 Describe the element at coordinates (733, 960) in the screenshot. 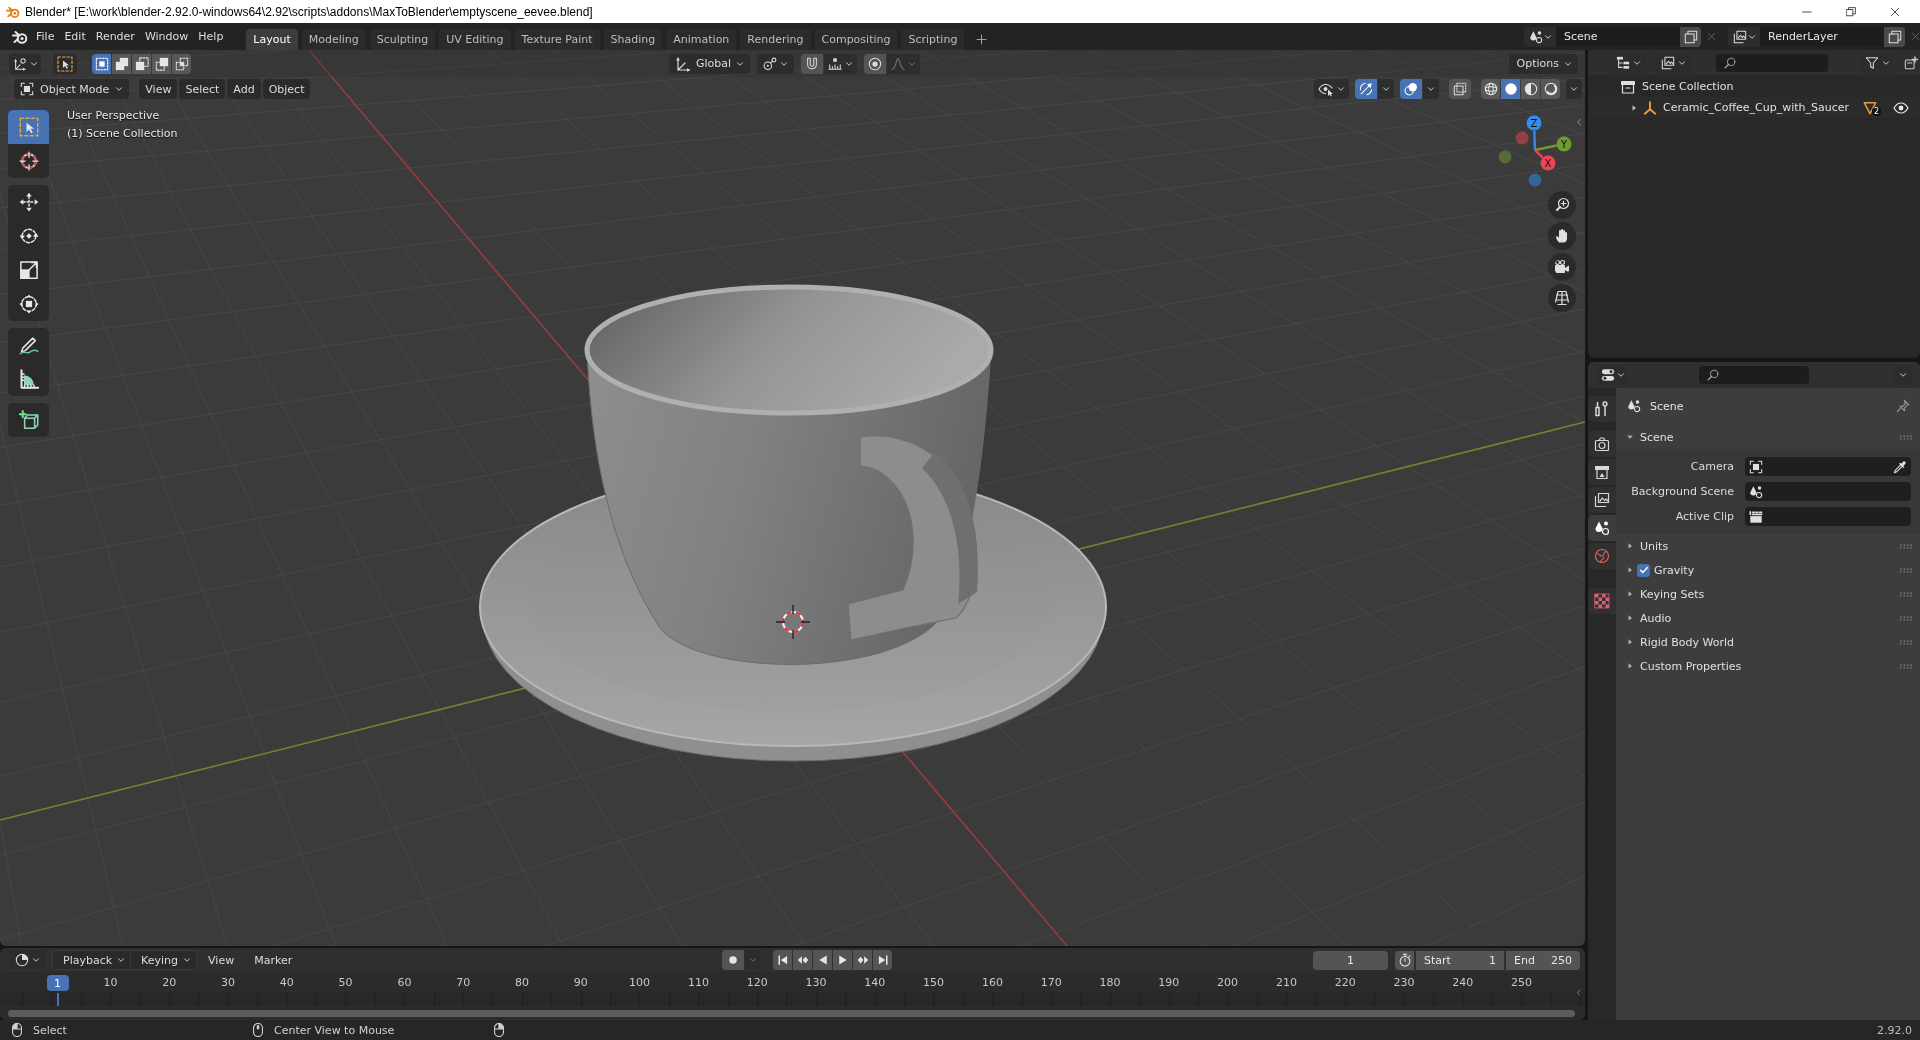

I see `auto-keying-toggle` at that location.